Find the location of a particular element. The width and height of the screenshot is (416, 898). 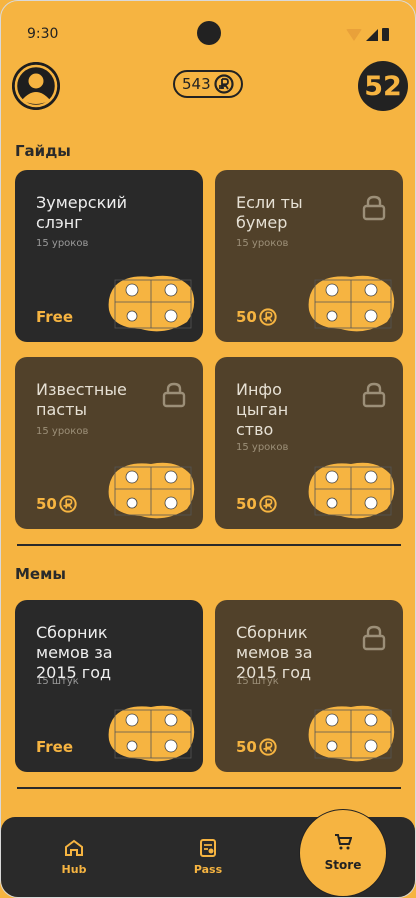

course-card: Зумерский слэнг 15 уроков Free is located at coordinates (109, 256).